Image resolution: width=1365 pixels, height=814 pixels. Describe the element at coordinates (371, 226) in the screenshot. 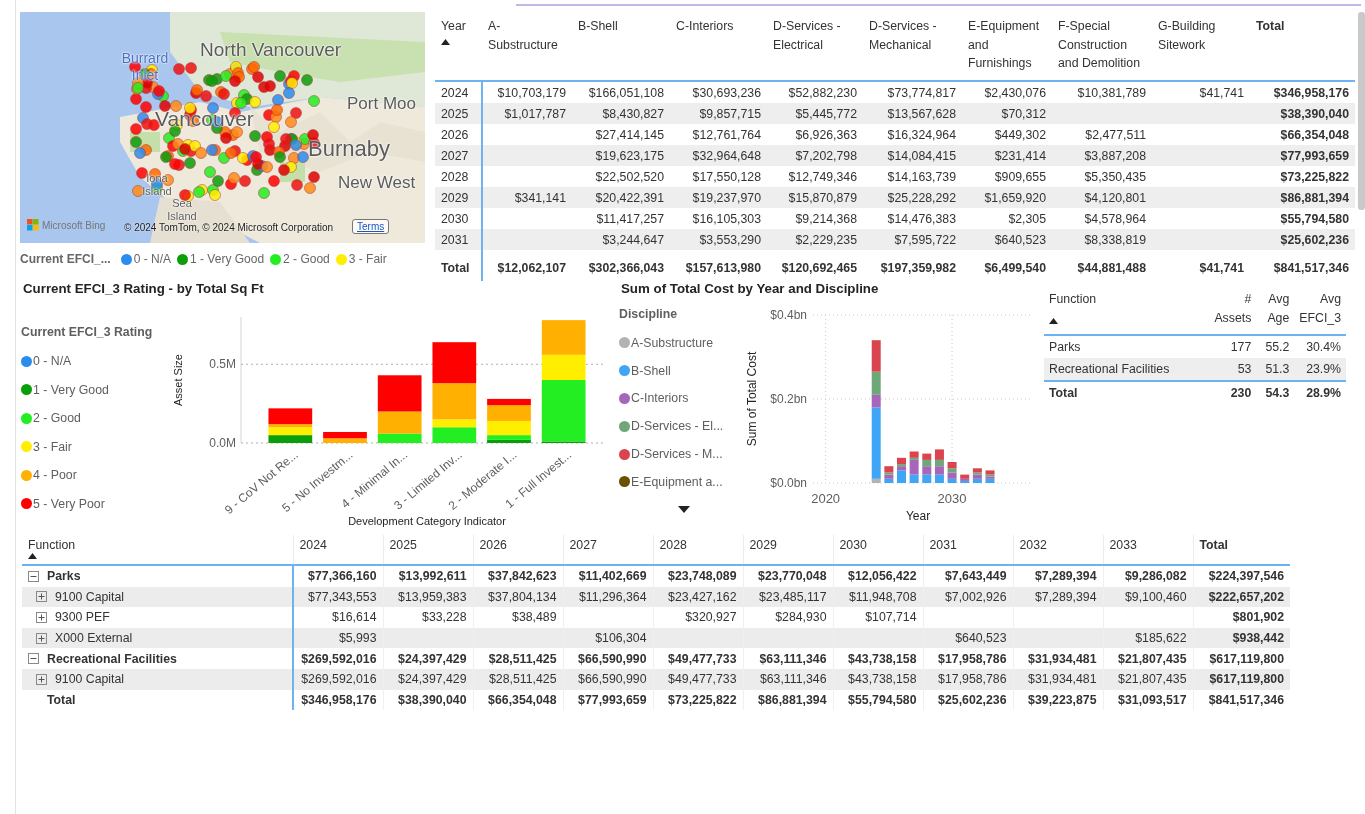

I see `terms-link: Terms` at that location.